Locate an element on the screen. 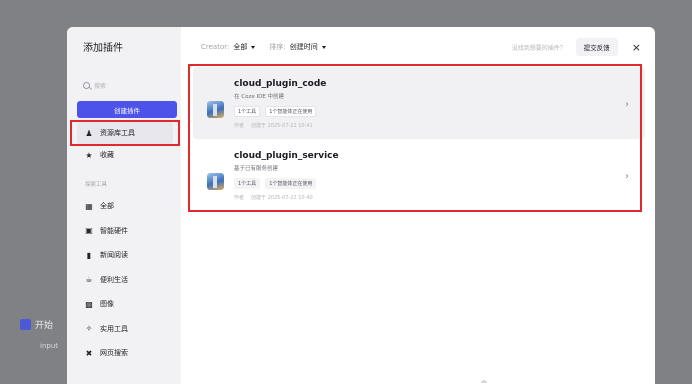  star-icon: ★ is located at coordinates (89, 155).